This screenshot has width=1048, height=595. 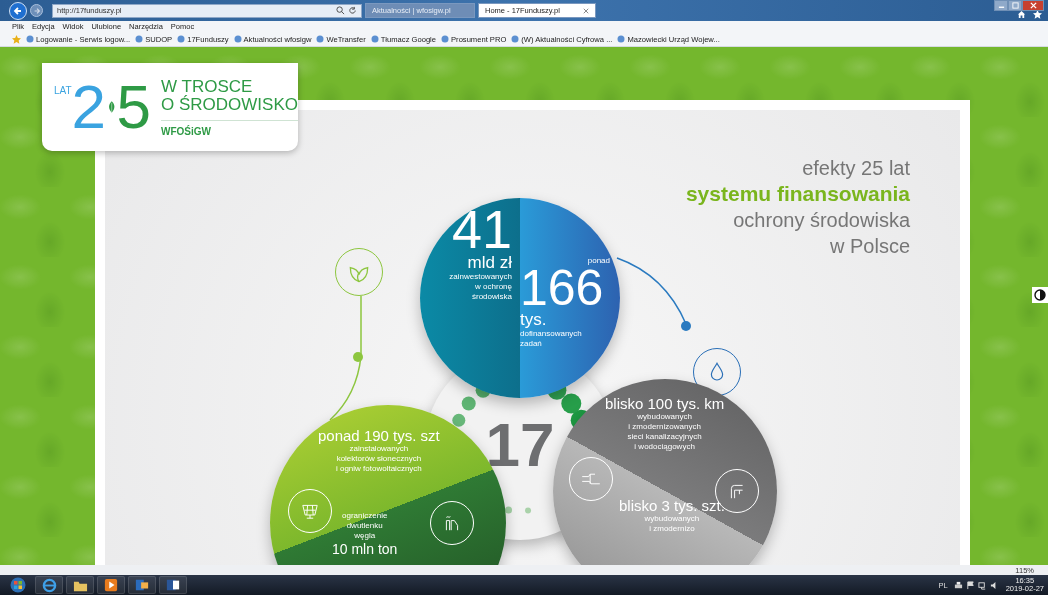 I want to click on stat-caption: środowiska, so click(x=491, y=297).